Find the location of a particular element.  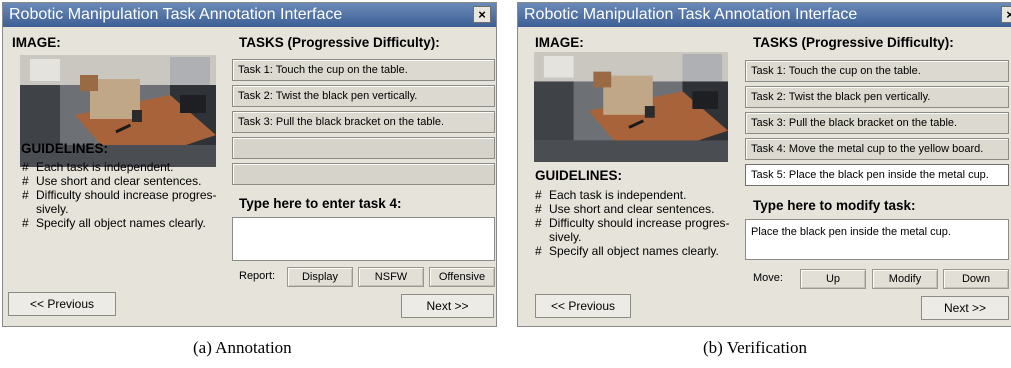

caption-verification: (b) Verification is located at coordinates (755, 347).